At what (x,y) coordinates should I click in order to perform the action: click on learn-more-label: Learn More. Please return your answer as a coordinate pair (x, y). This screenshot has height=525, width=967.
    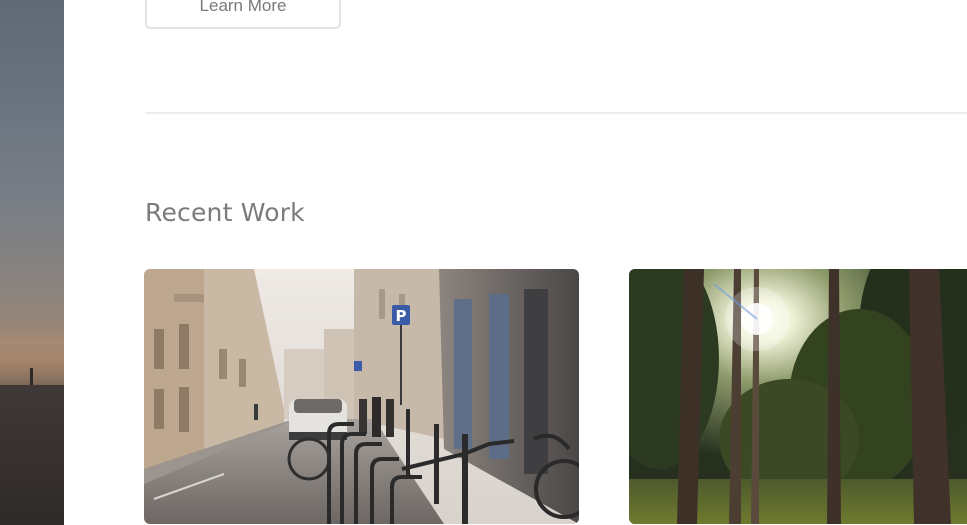
    Looking at the image, I should click on (243, 7).